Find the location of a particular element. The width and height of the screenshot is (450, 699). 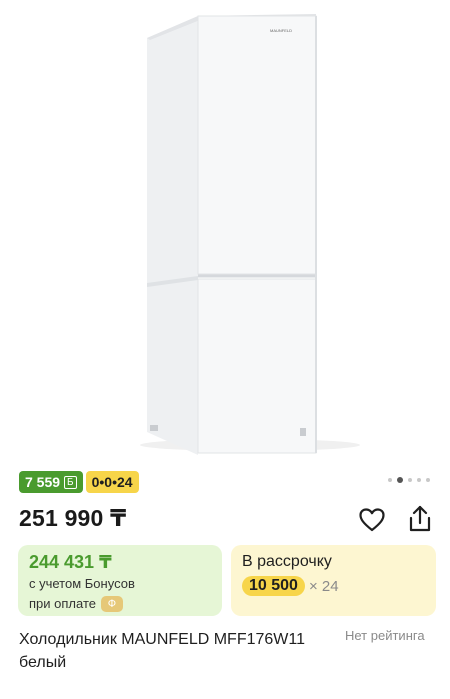

installment-title: В рассрочку is located at coordinates (287, 561).